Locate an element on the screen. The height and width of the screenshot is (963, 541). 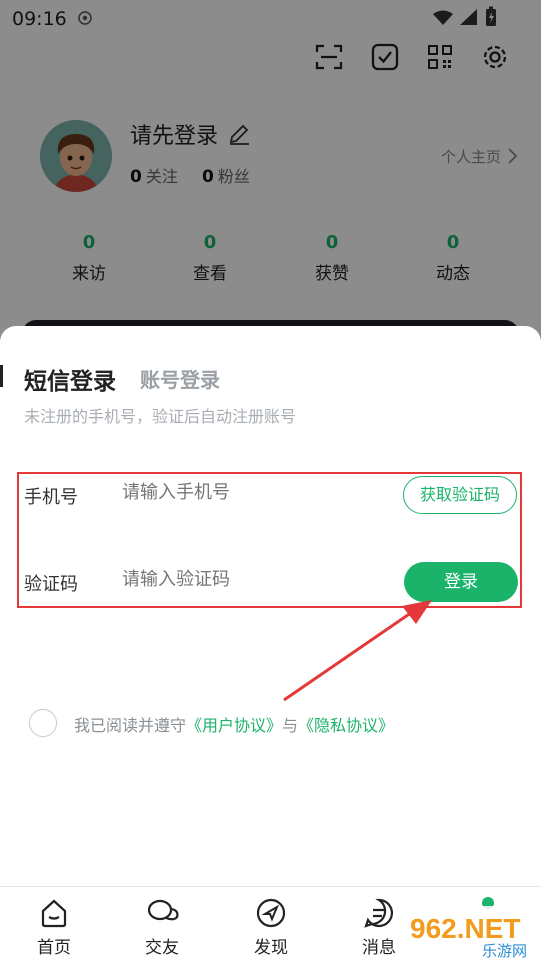
register-hint: 未注册的手机号，验证后自动注册账号 is located at coordinates (160, 416).